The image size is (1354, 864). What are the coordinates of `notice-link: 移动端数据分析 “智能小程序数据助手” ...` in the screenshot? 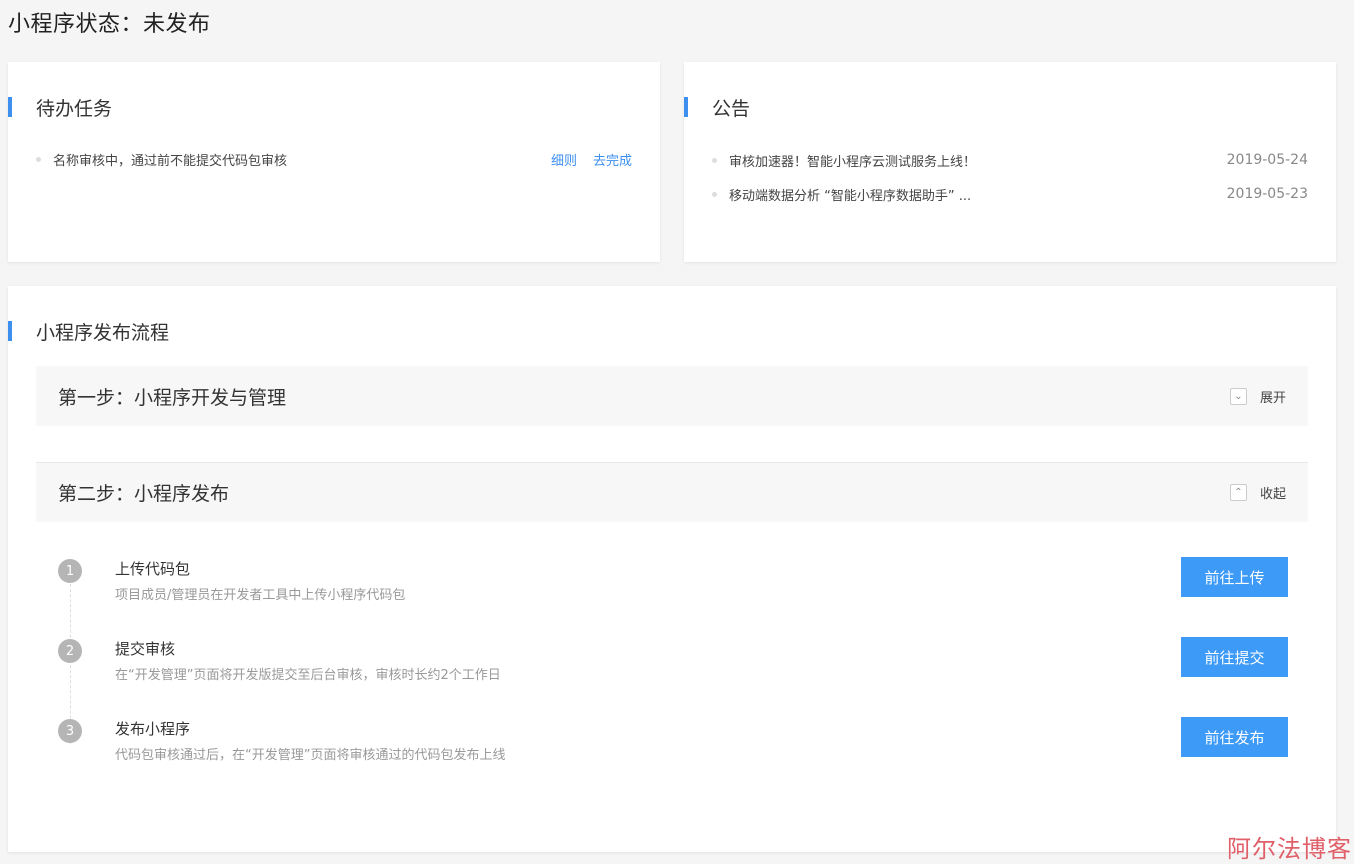 It's located at (978, 194).